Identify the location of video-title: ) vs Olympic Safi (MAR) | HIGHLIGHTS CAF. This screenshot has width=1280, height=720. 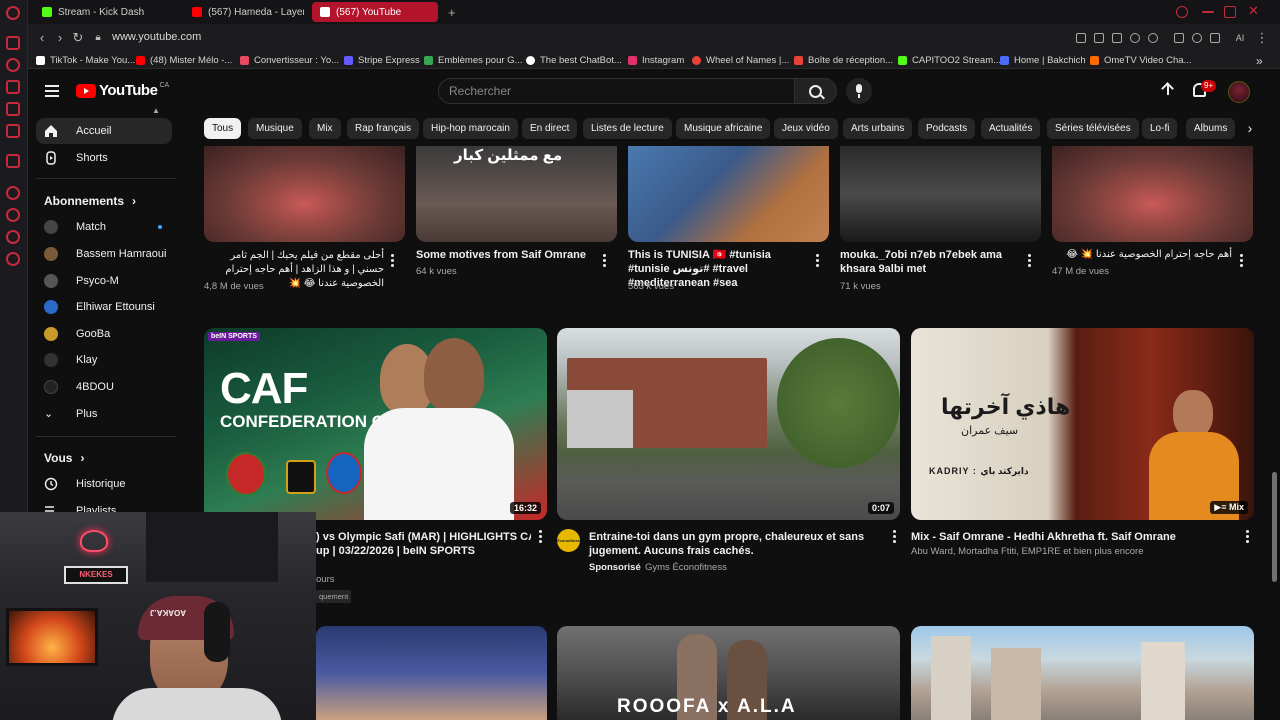
(423, 537).